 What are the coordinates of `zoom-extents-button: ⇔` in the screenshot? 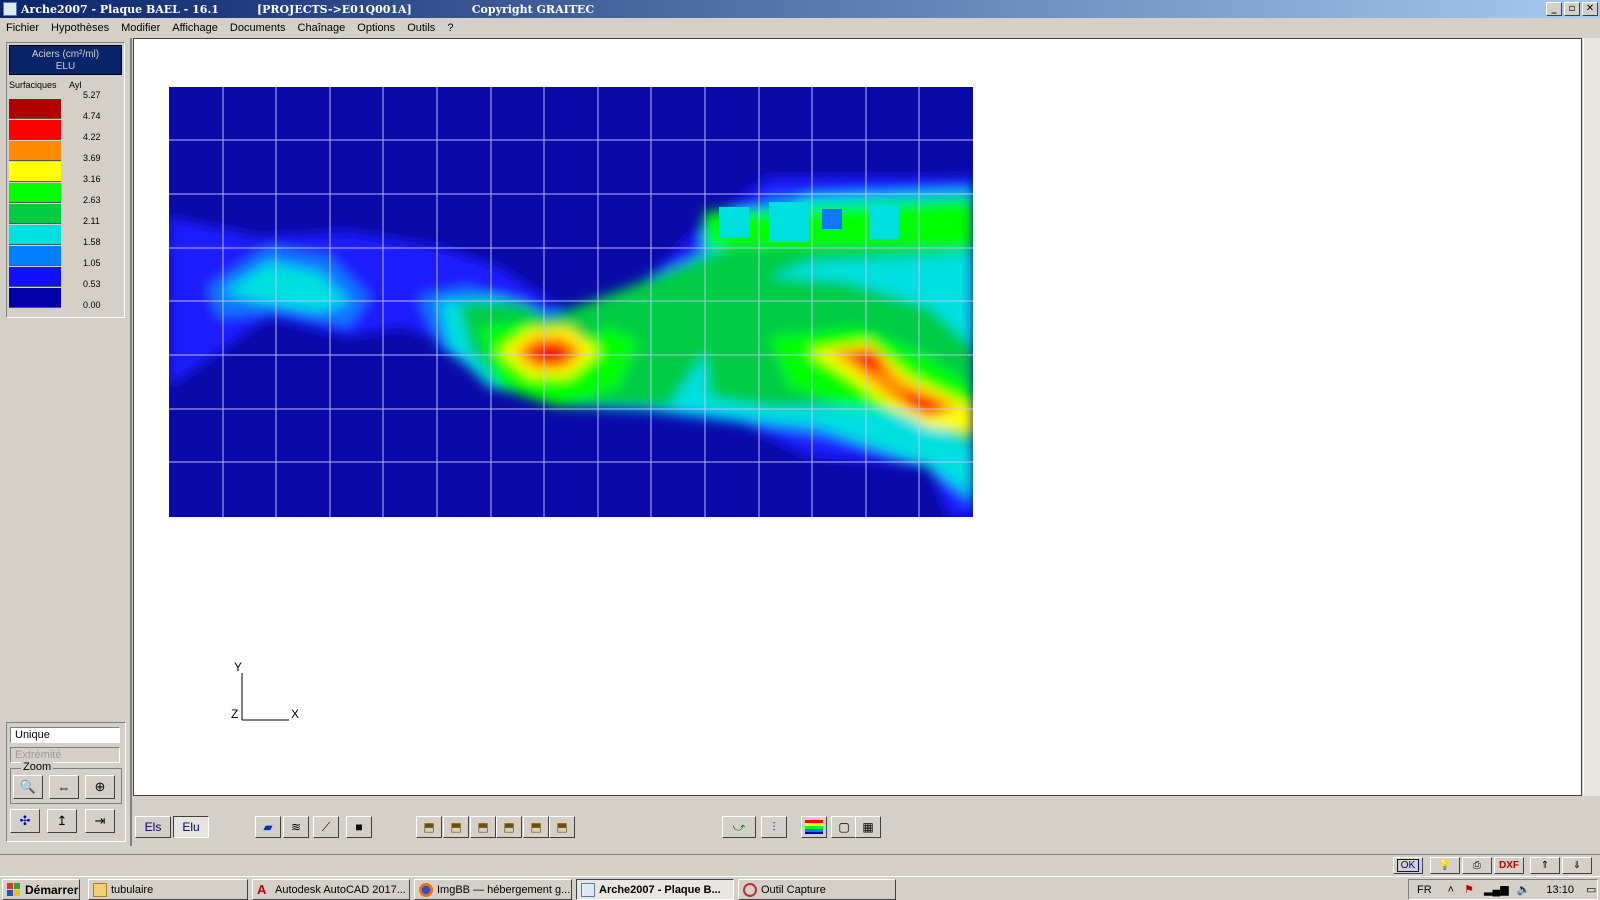 It's located at (64, 787).